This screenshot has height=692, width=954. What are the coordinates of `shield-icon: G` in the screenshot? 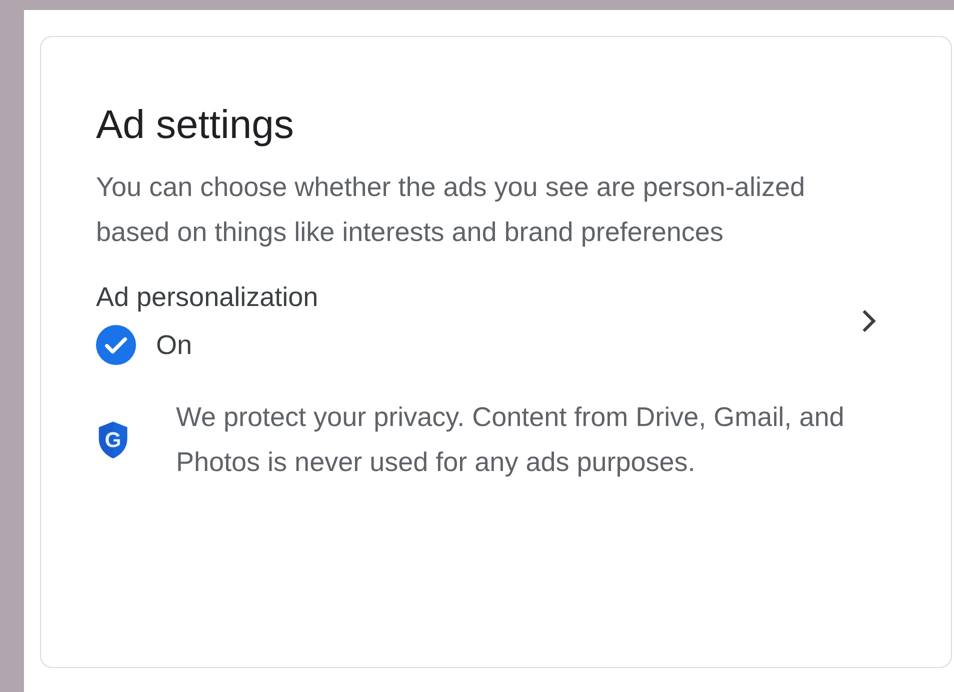 It's located at (113, 440).